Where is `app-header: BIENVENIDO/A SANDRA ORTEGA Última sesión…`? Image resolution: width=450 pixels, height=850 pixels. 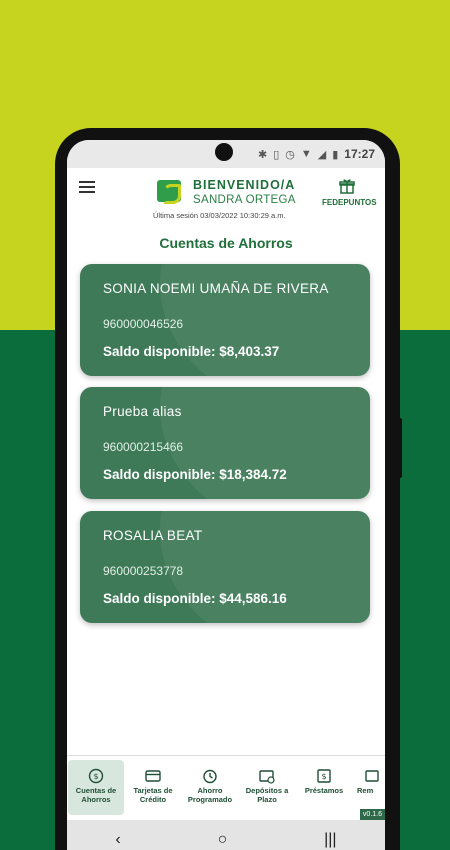 app-header: BIENVENIDO/A SANDRA ORTEGA Última sesión… is located at coordinates (226, 197).